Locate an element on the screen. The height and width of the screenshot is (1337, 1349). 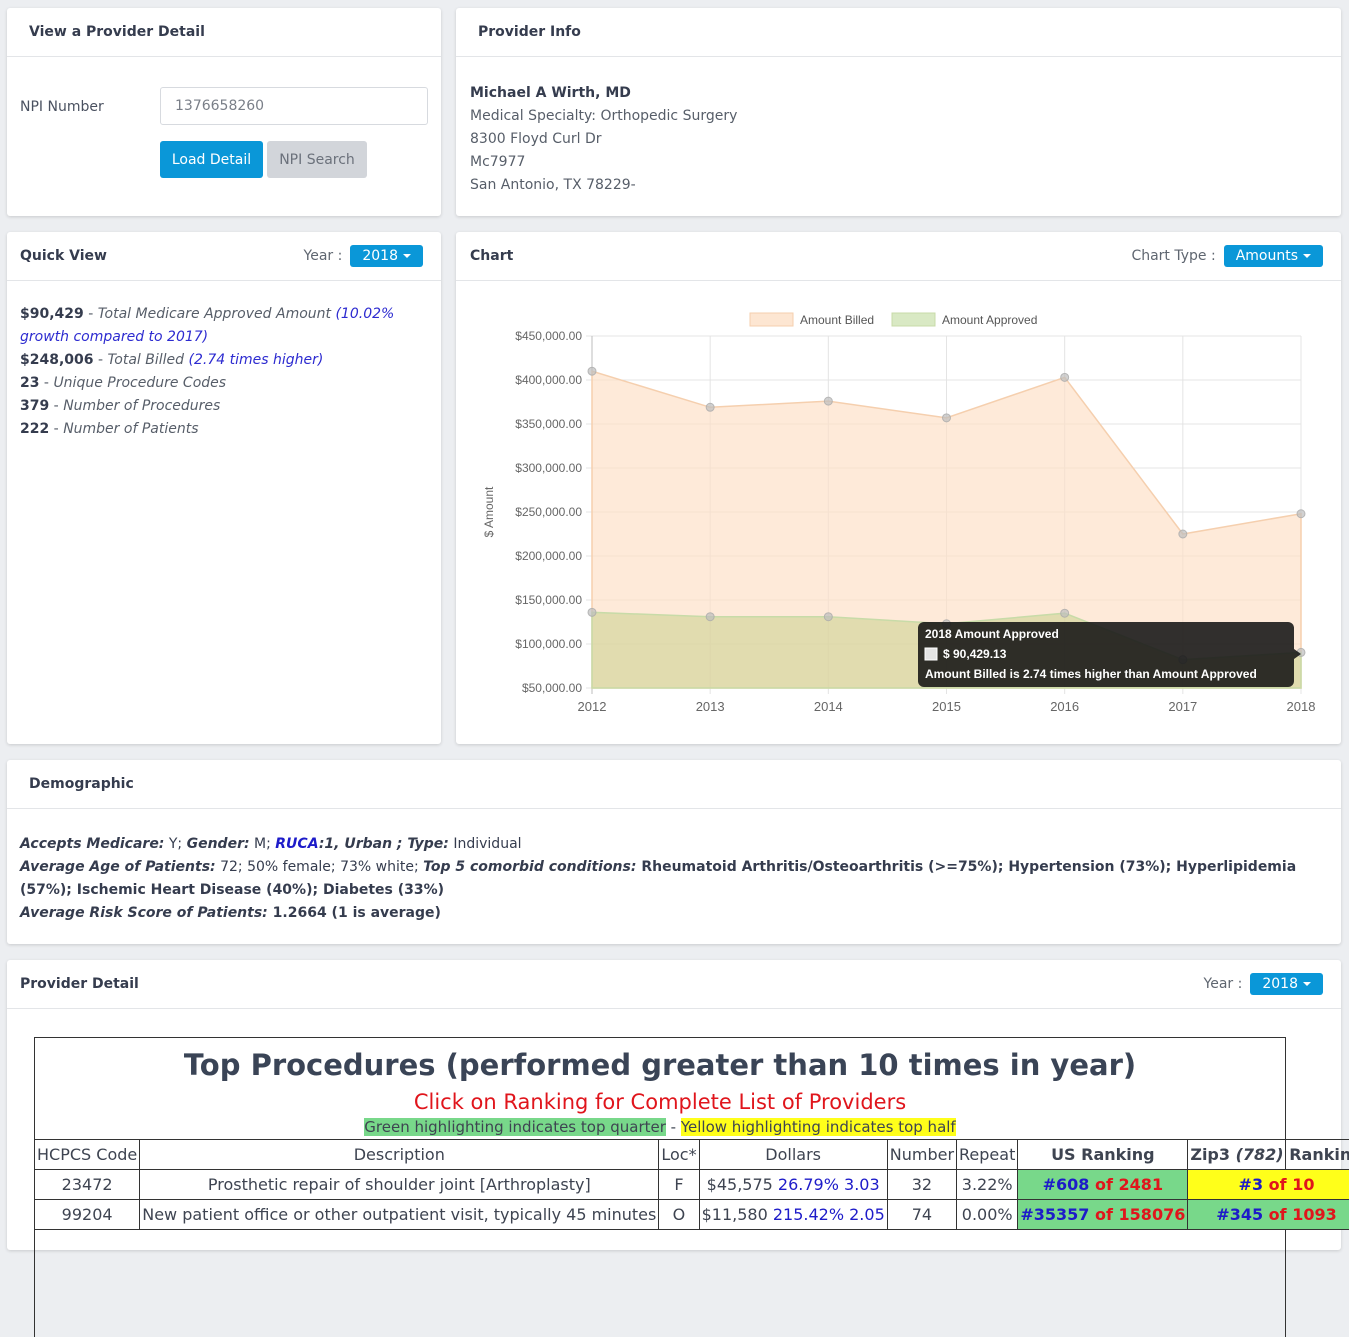
legend-label: Amount Billed is located at coordinates (837, 320).